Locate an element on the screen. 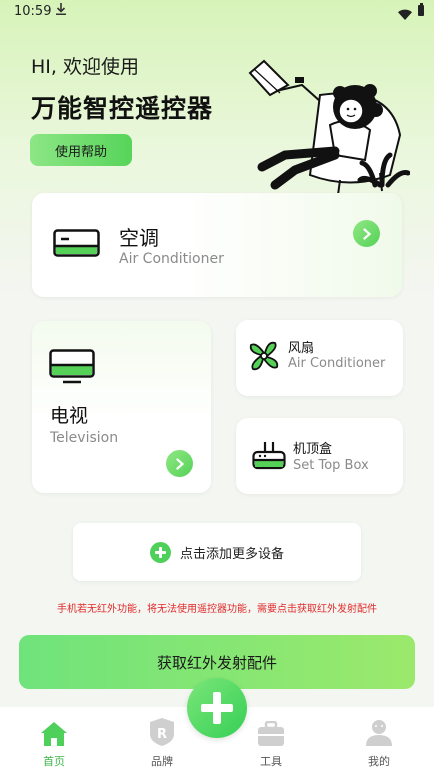  router-icon is located at coordinates (269, 457).